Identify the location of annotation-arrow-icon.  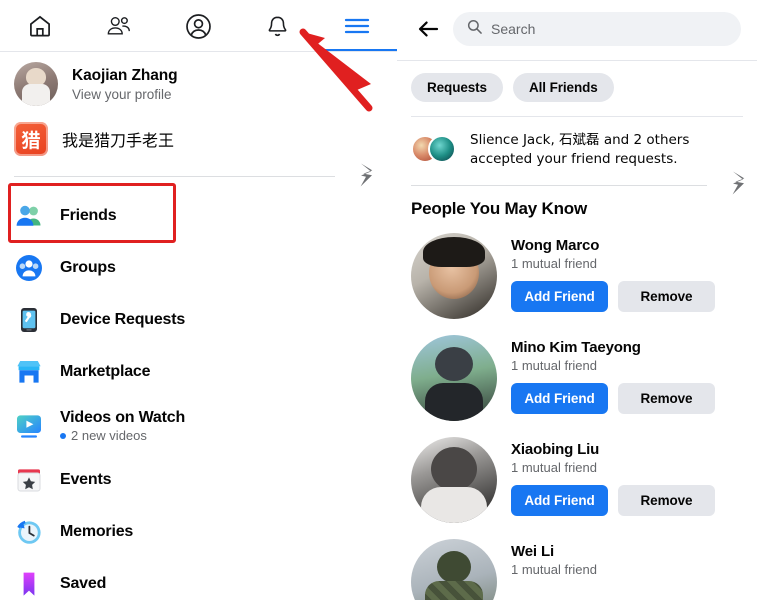
(336, 70).